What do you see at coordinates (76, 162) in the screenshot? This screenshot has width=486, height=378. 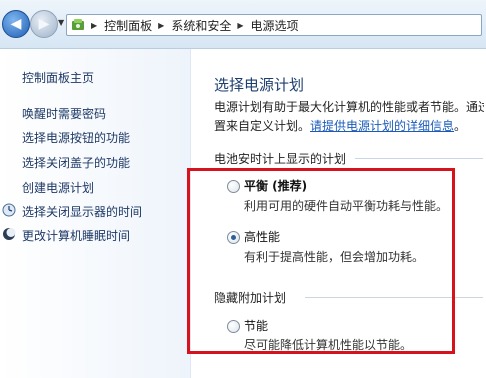 I see `link-lid-close: 选择关闭盖子的功能` at bounding box center [76, 162].